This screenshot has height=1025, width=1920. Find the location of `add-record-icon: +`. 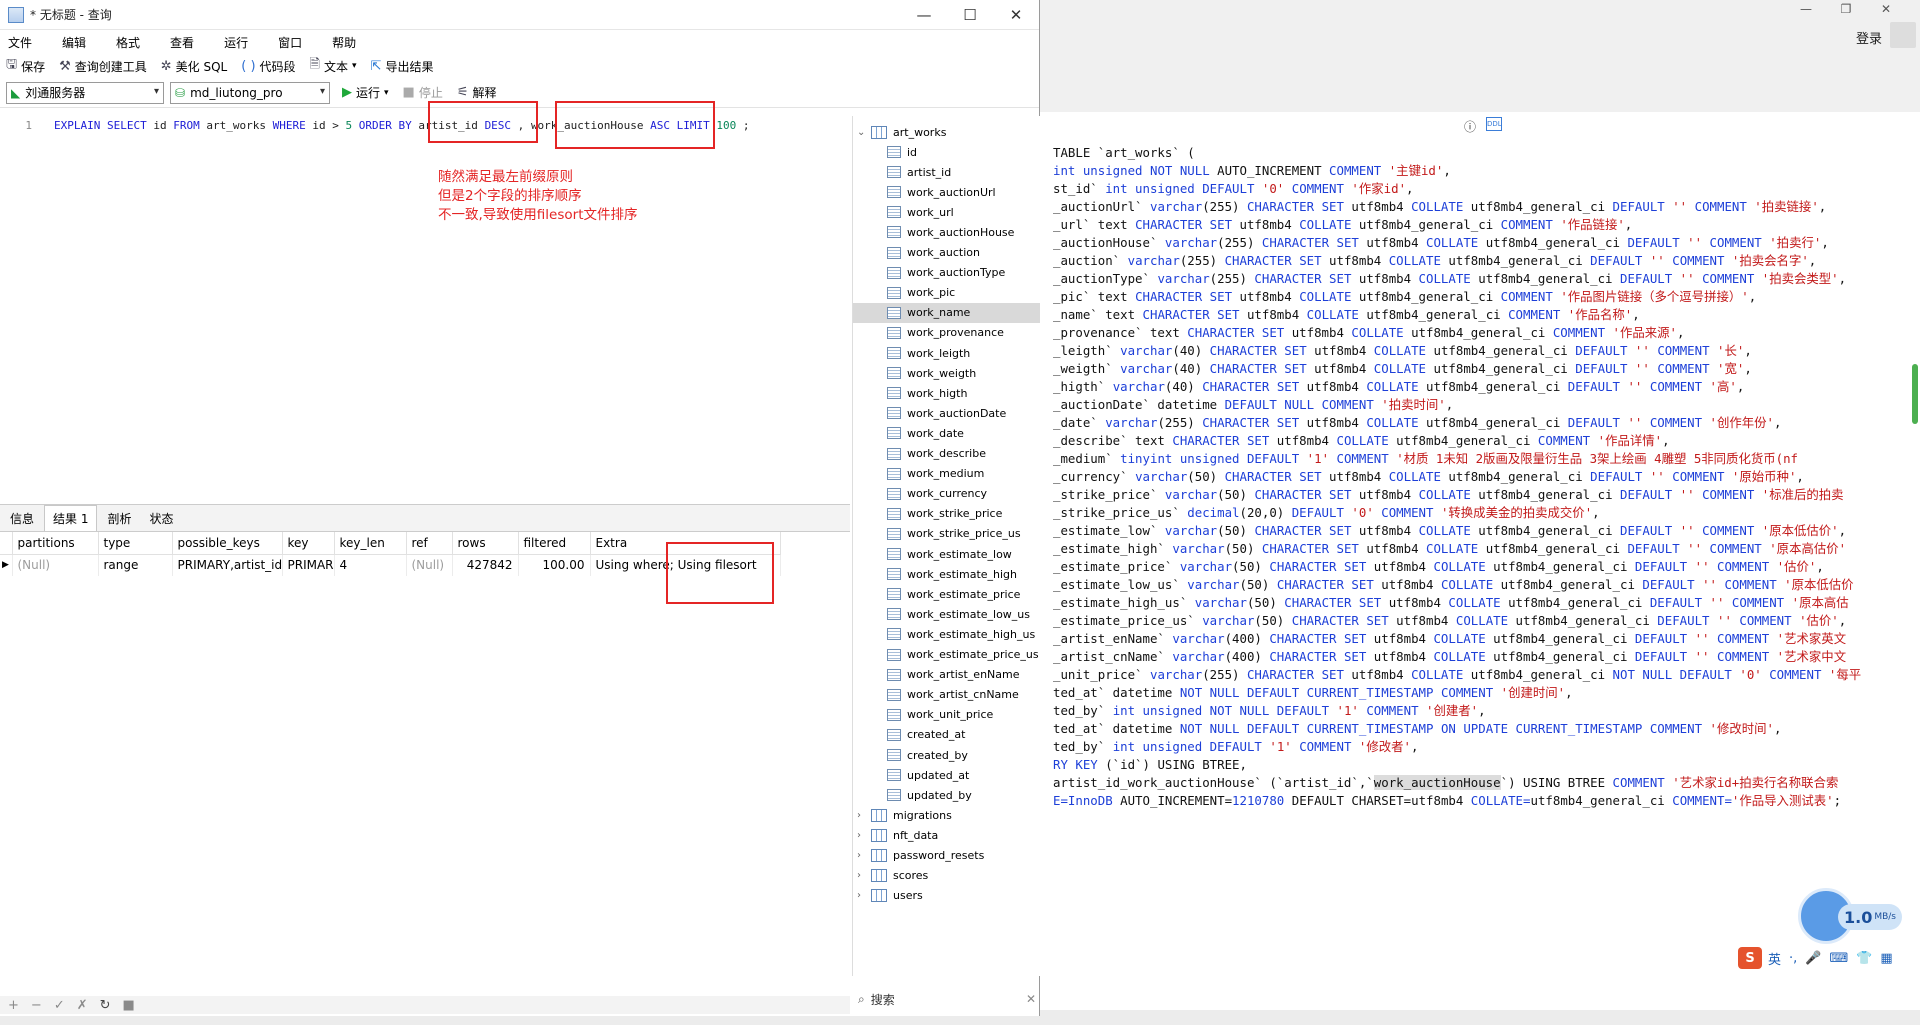

add-record-icon: + is located at coordinates (13, 1005).